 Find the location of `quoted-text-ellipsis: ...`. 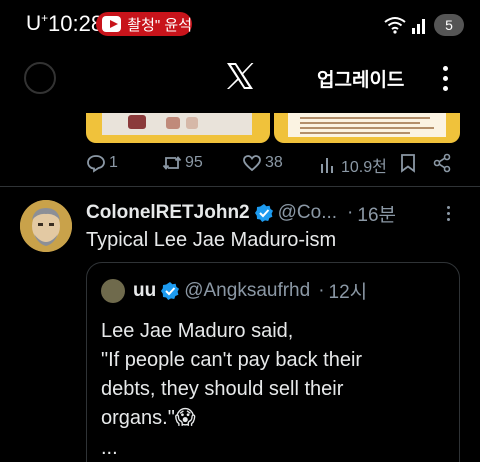

quoted-text-ellipsis: ... is located at coordinates (109, 448).